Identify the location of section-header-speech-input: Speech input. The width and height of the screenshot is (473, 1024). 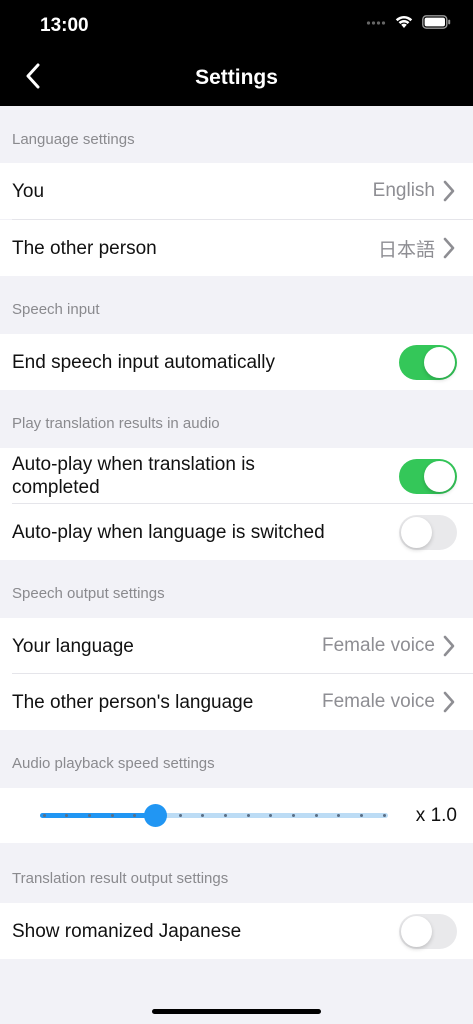
(56, 309).